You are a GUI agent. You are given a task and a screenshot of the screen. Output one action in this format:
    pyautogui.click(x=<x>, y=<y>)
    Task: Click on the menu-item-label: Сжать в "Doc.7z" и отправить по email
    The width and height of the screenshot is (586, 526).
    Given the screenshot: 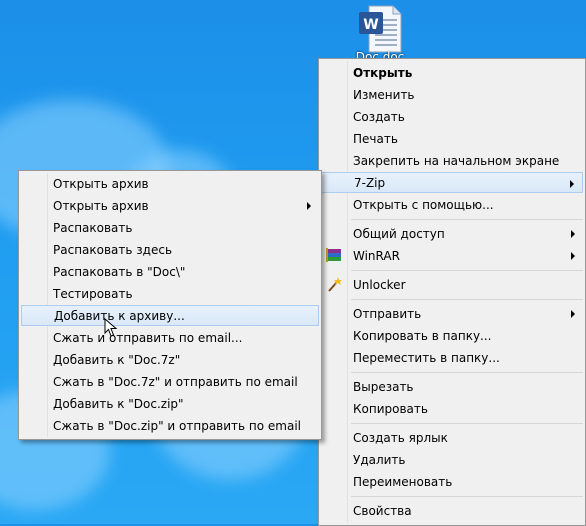 What is the action you would take?
    pyautogui.click(x=175, y=381)
    